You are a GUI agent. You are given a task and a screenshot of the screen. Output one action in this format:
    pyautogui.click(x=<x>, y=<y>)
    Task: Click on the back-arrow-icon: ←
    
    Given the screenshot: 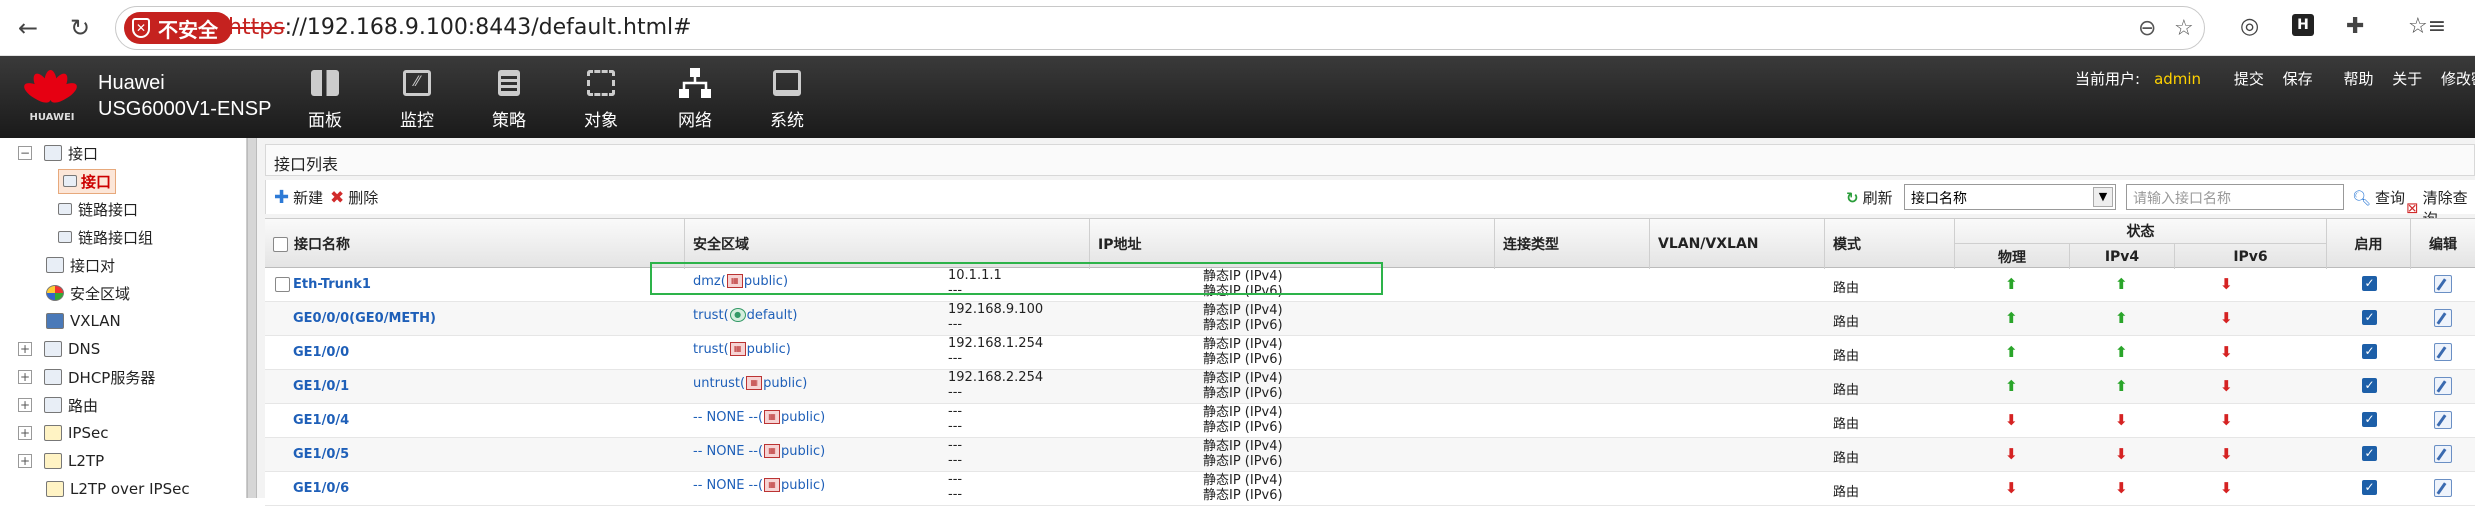 What is the action you would take?
    pyautogui.click(x=28, y=28)
    